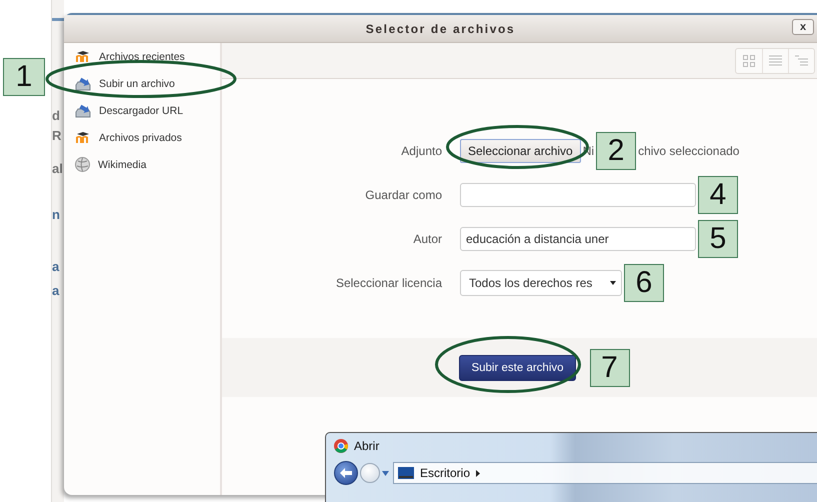 The width and height of the screenshot is (817, 502). I want to click on callout-number: 2, so click(616, 151).